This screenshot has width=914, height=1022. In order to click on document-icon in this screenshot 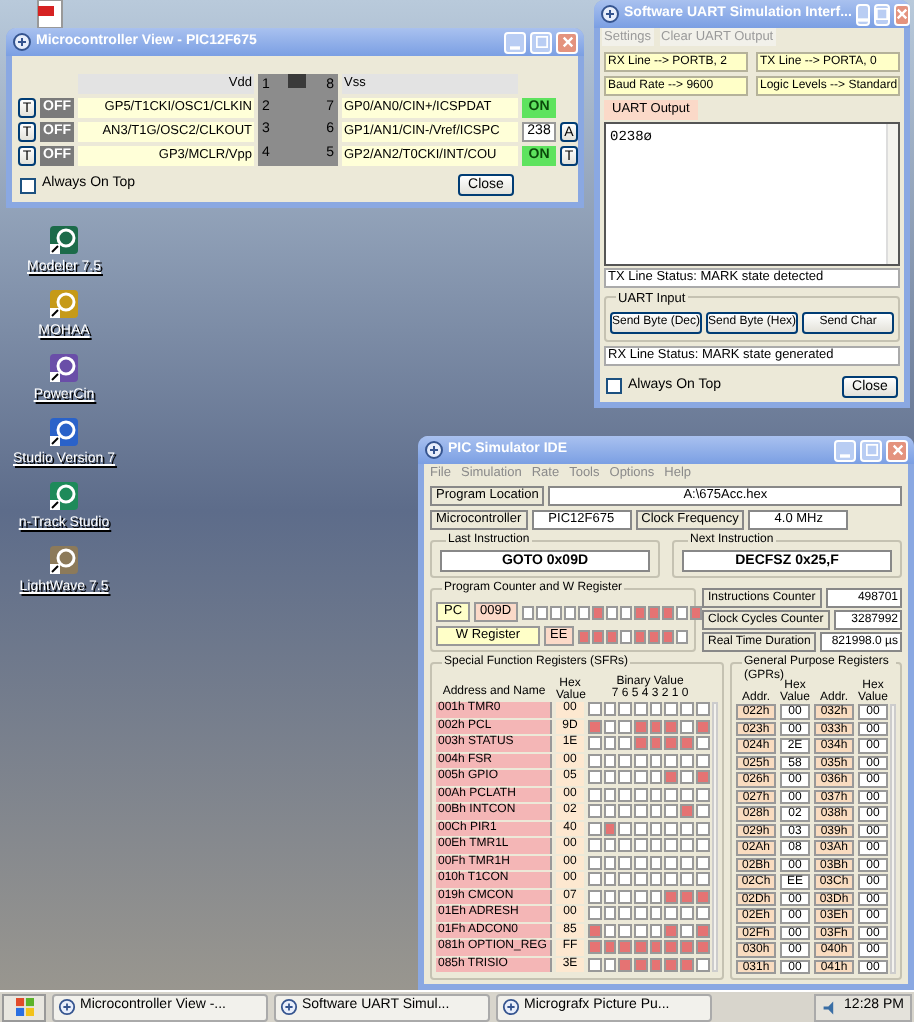, I will do `click(50, 14)`.